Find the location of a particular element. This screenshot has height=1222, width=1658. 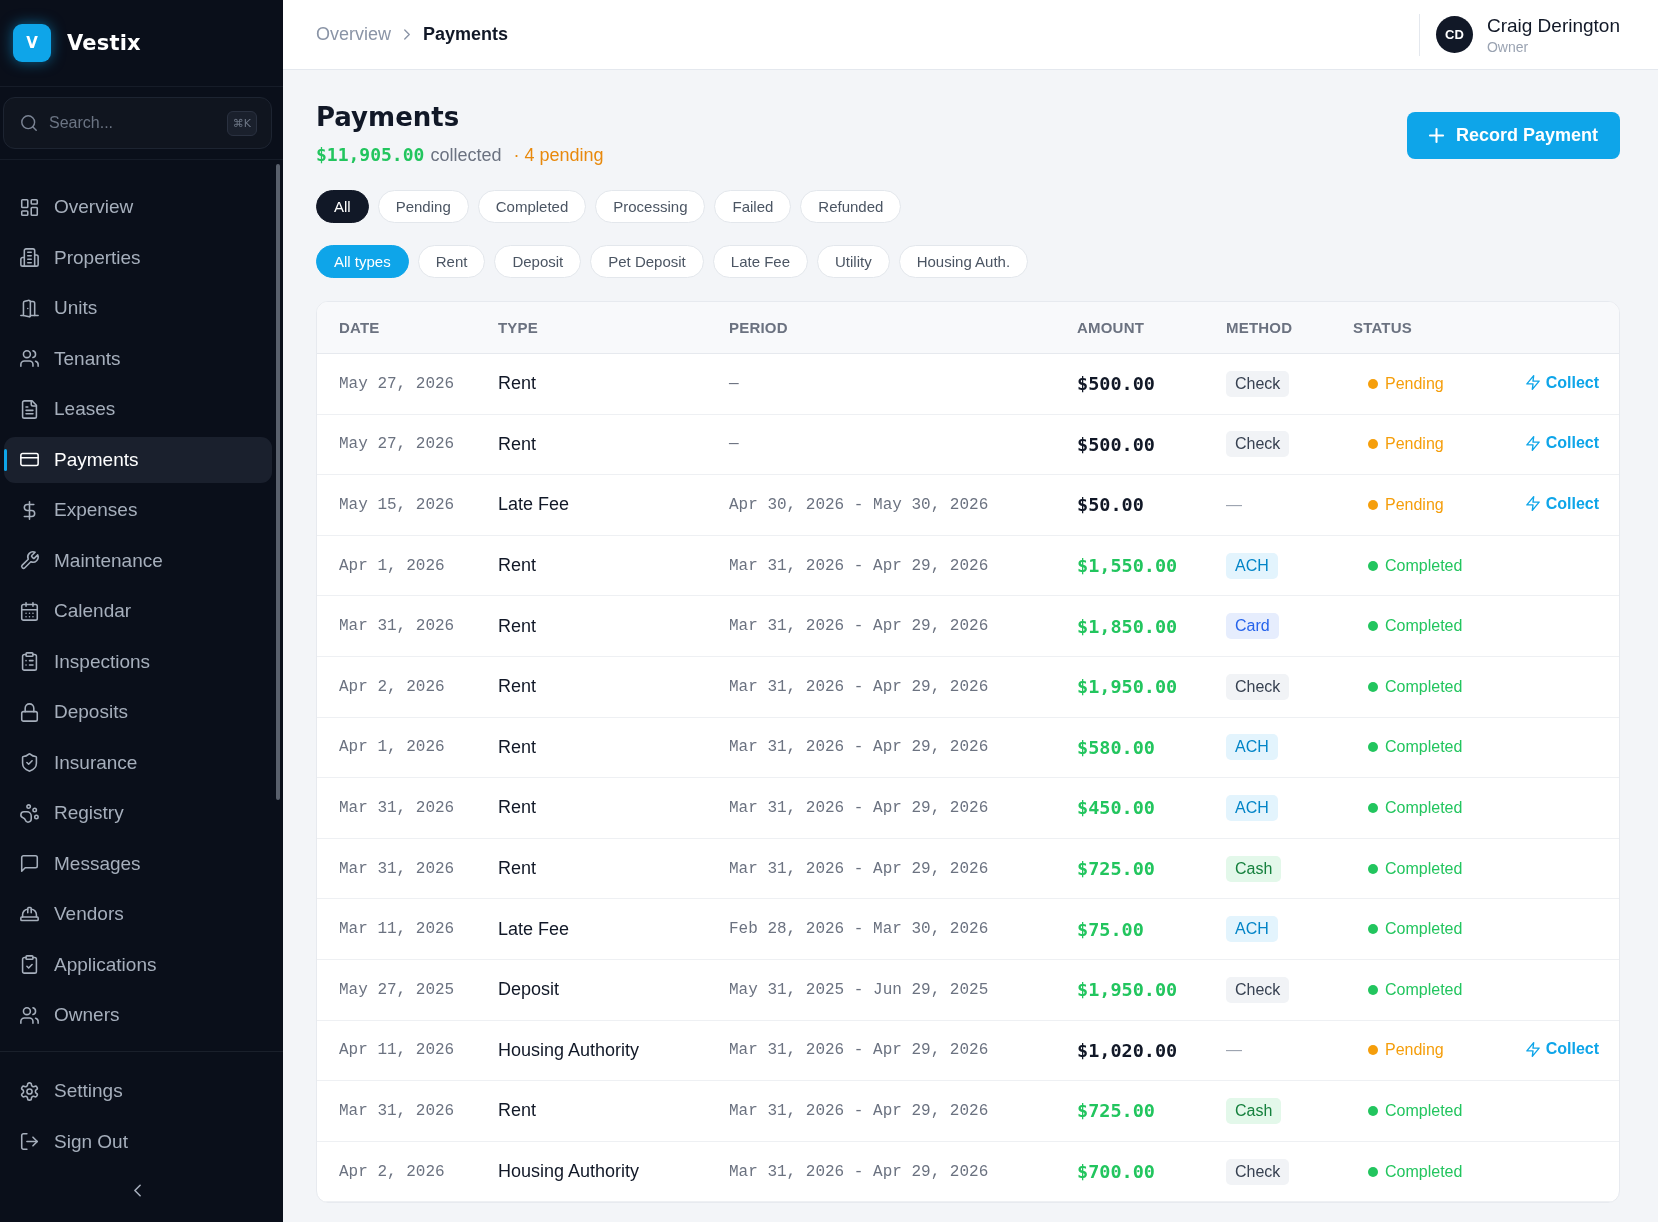

nav-item: Sign Out is located at coordinates (138, 1141).